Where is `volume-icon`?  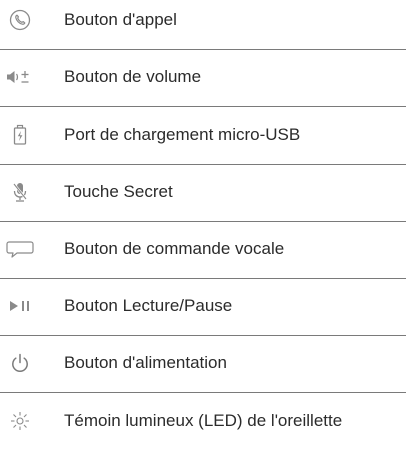
volume-icon is located at coordinates (20, 77).